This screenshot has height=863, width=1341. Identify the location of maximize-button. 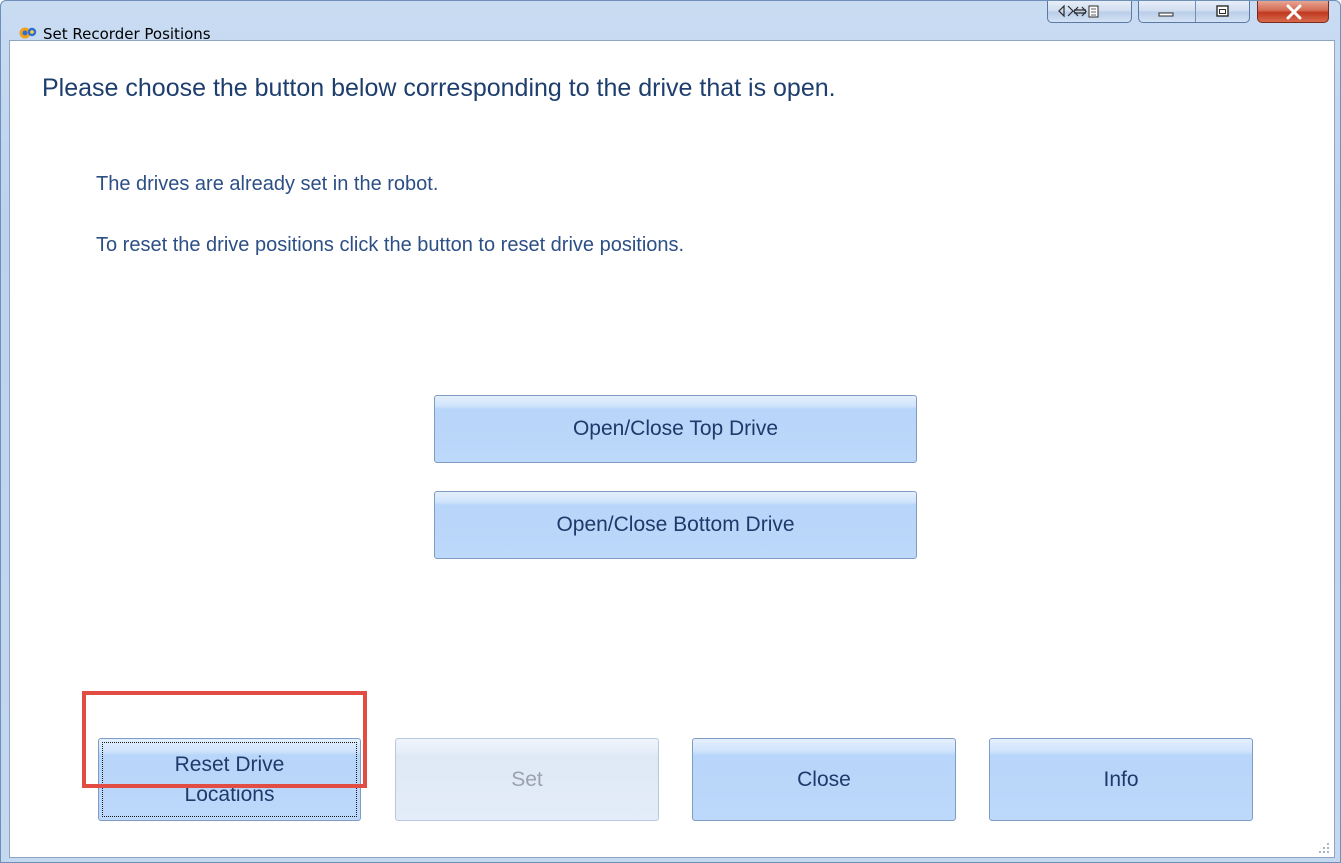
(1223, 11).